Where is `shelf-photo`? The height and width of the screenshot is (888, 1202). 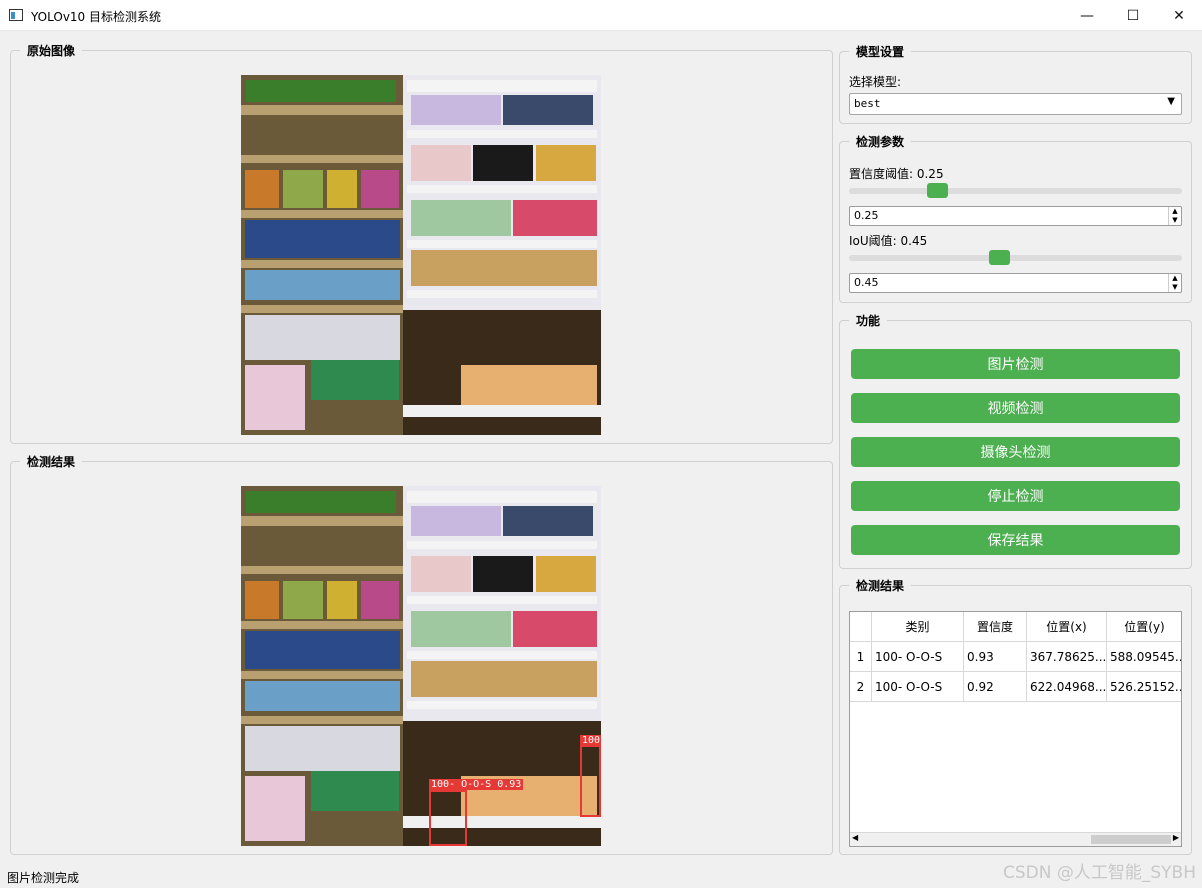
shelf-photo is located at coordinates (421, 255).